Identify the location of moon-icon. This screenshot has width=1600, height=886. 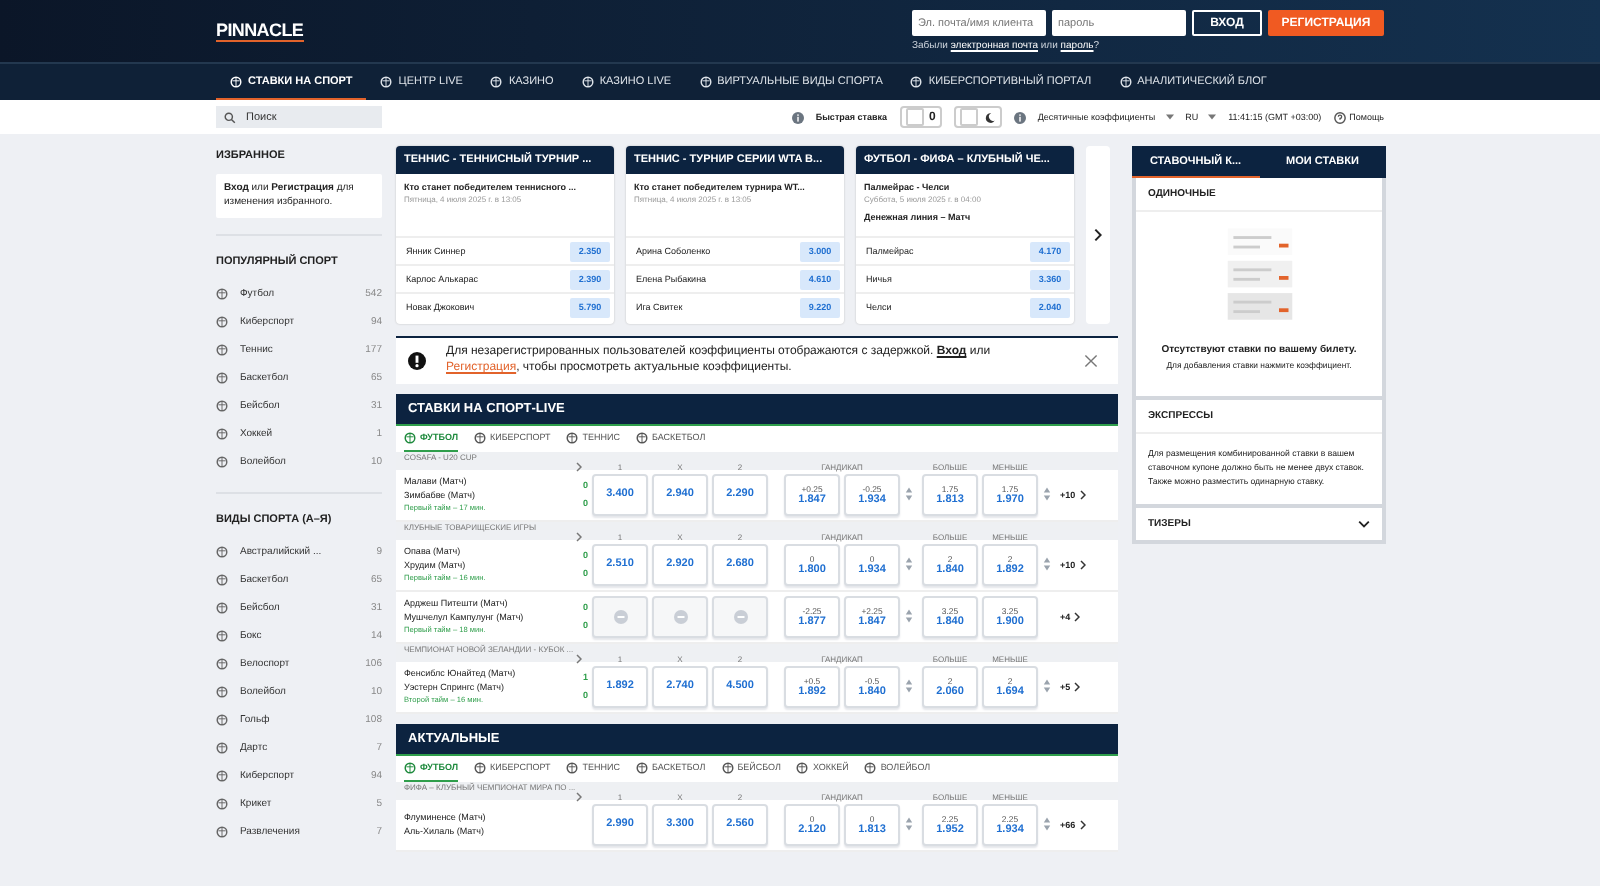
(989, 117).